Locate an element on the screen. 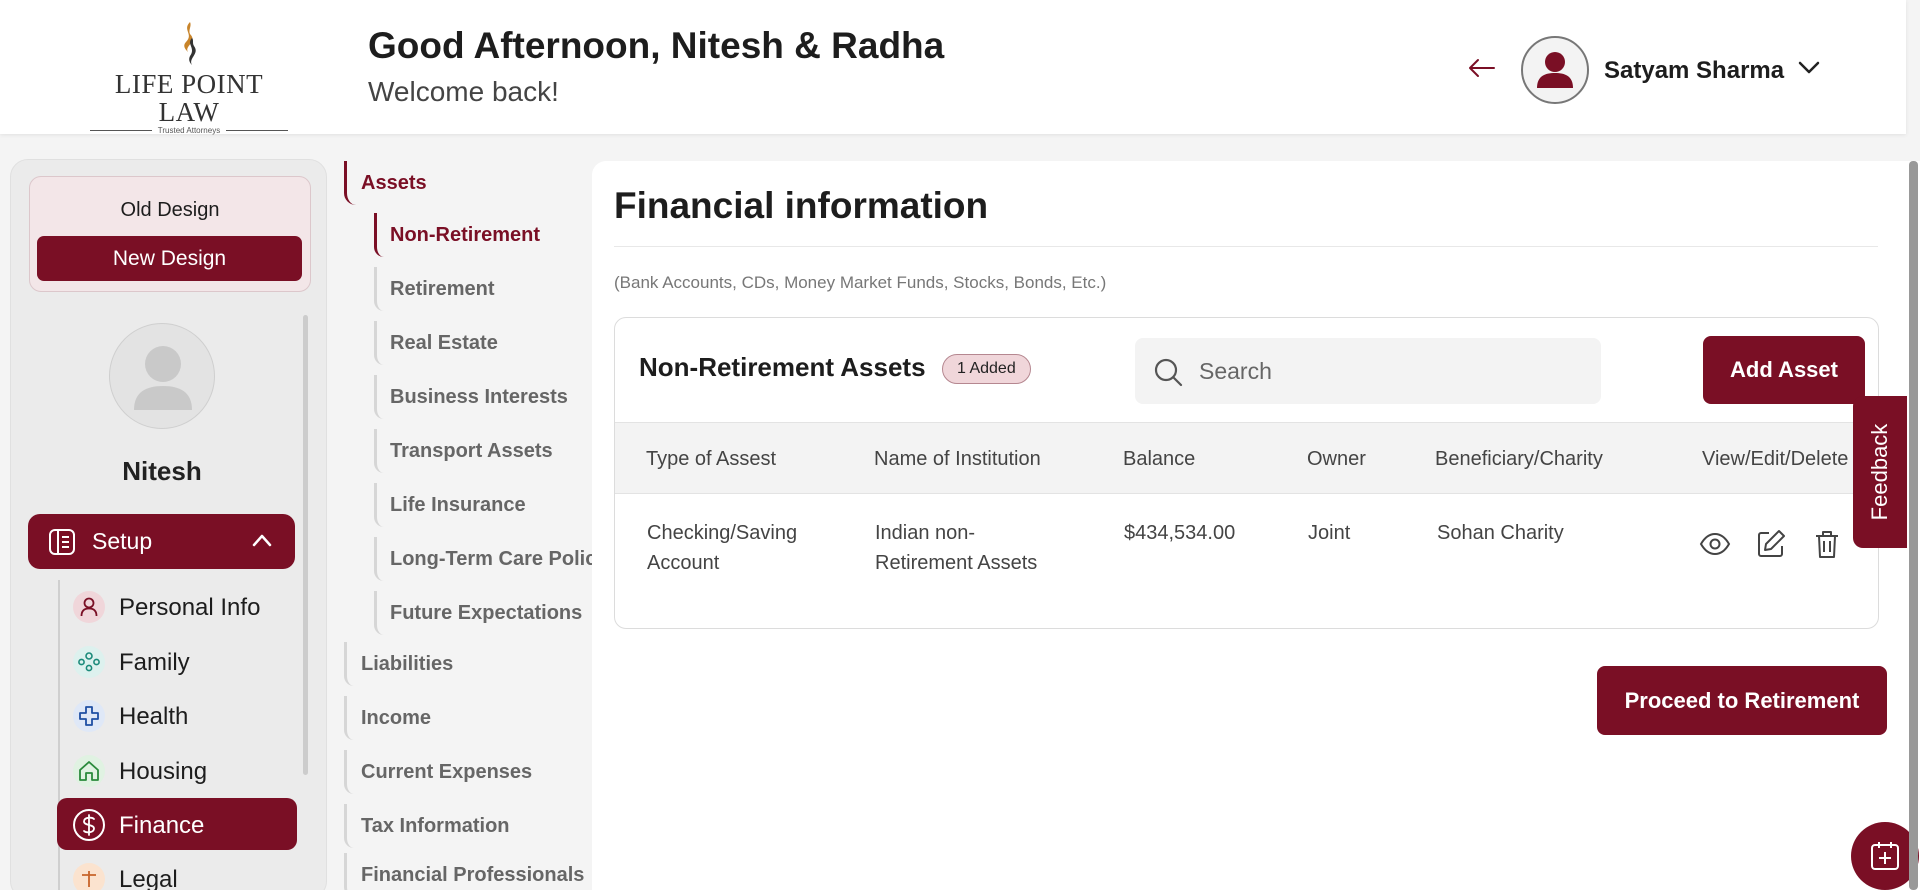 This screenshot has height=890, width=1920. user-avatar is located at coordinates (1555, 70).